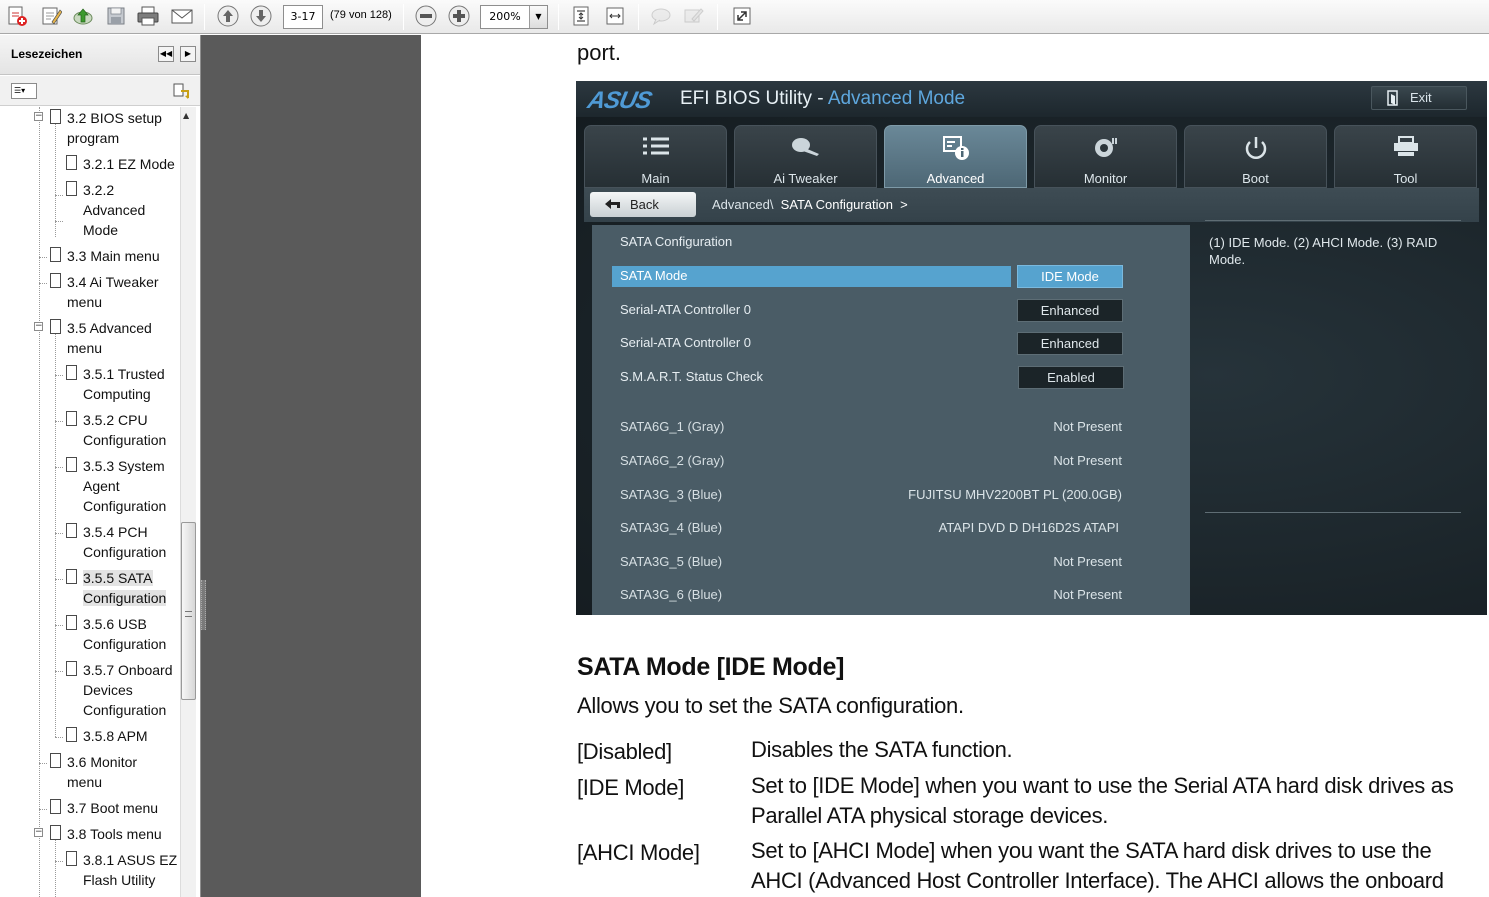 The width and height of the screenshot is (1489, 897). Describe the element at coordinates (120, 164) in the screenshot. I see `bookmark-3-2-1: 3.2.1 EZ Mode` at that location.